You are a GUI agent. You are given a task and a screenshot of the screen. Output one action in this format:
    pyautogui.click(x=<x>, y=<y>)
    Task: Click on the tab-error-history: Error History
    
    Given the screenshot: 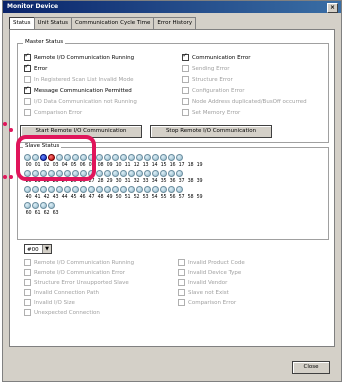 What is the action you would take?
    pyautogui.click(x=175, y=23)
    